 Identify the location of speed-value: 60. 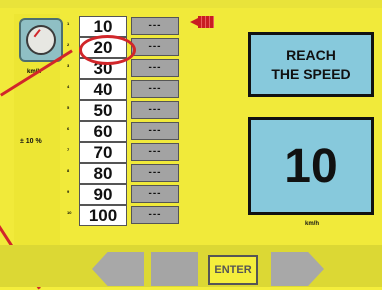
(103, 131).